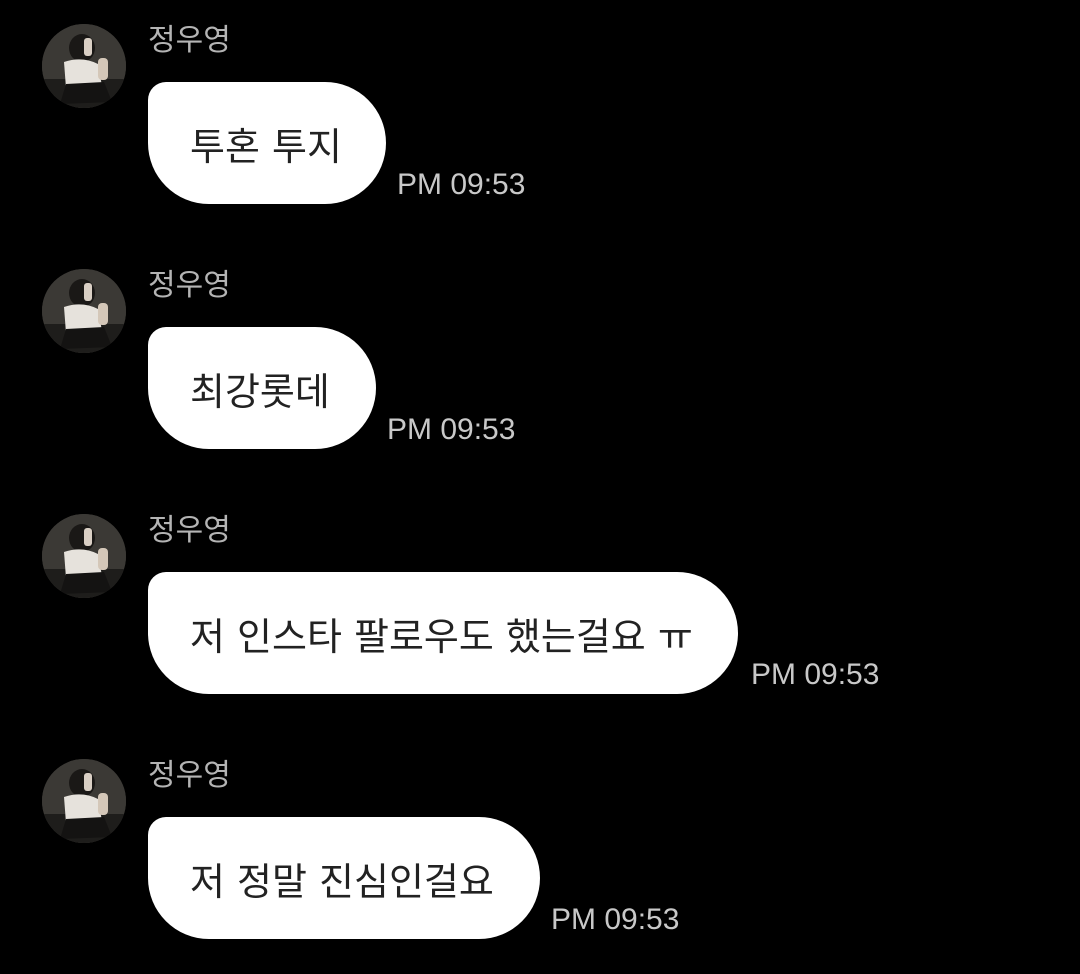  What do you see at coordinates (262, 388) in the screenshot?
I see `message-bubble: 최강롯데` at bounding box center [262, 388].